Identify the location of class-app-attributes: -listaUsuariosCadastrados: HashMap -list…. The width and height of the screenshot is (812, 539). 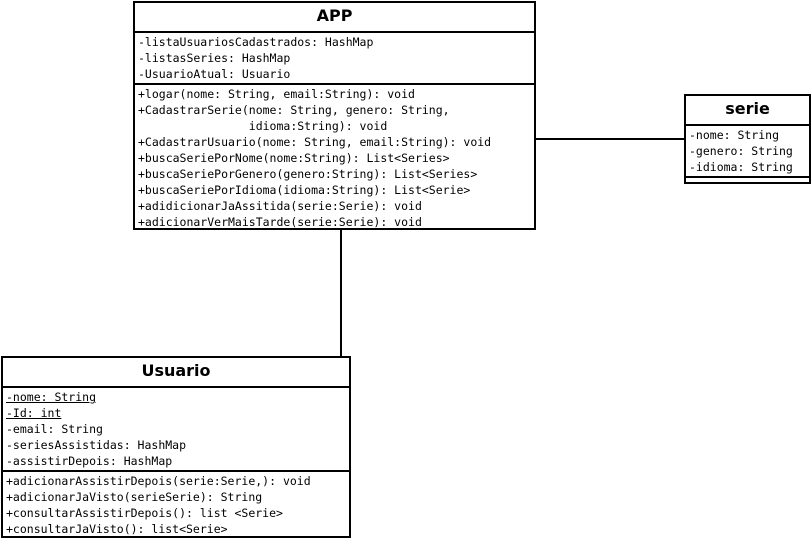
(334, 59).